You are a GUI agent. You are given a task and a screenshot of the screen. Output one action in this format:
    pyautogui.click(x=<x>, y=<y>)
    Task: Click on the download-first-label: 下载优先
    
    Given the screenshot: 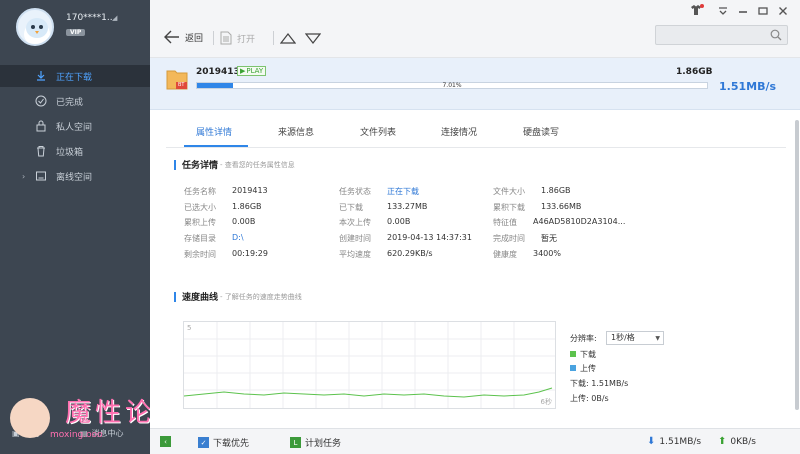 What is the action you would take?
    pyautogui.click(x=231, y=444)
    